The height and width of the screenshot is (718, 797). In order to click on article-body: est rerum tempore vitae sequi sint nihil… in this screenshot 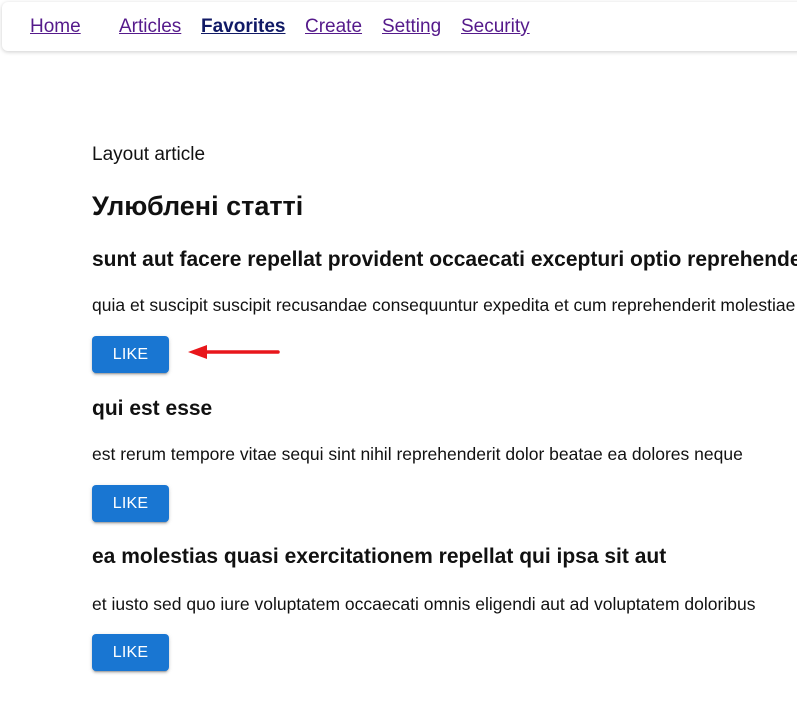, I will do `click(417, 454)`.